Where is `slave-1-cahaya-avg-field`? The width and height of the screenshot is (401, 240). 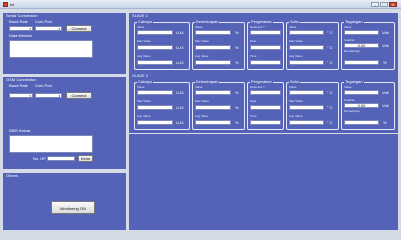 slave-1-cahaya-avg-field is located at coordinates (155, 62).